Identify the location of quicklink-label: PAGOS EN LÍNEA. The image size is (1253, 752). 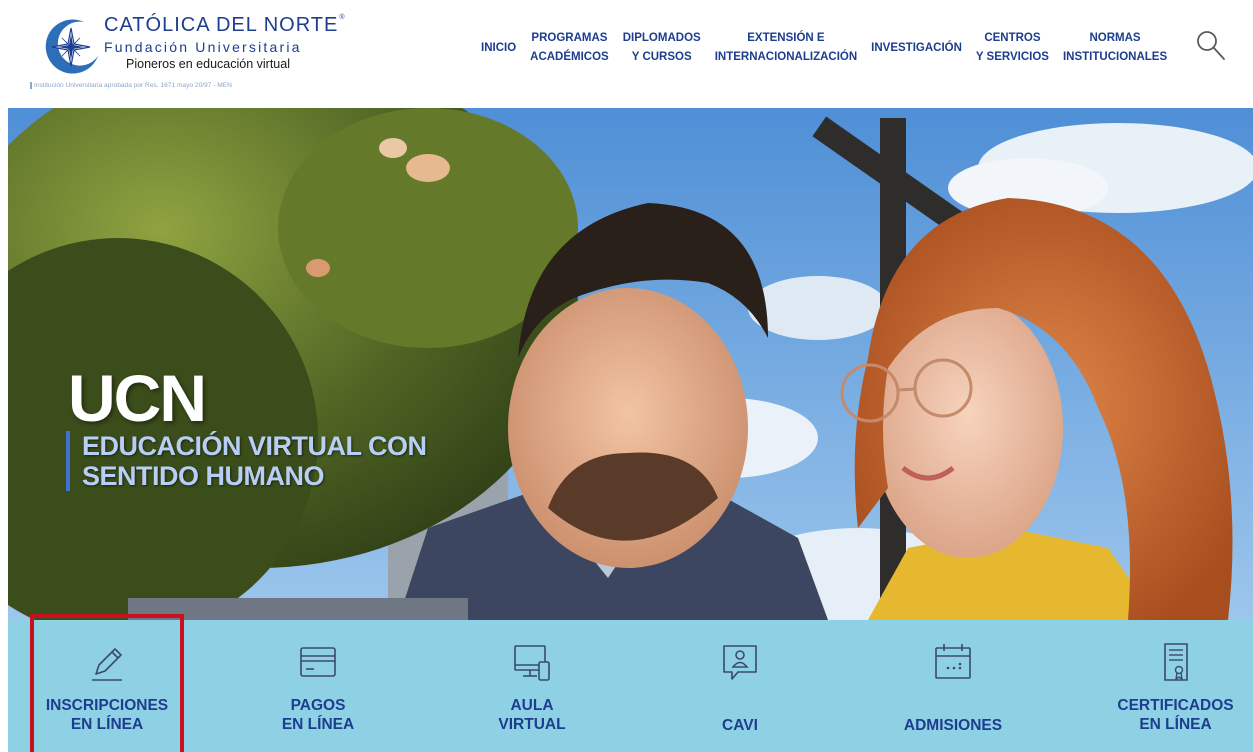
(318, 715).